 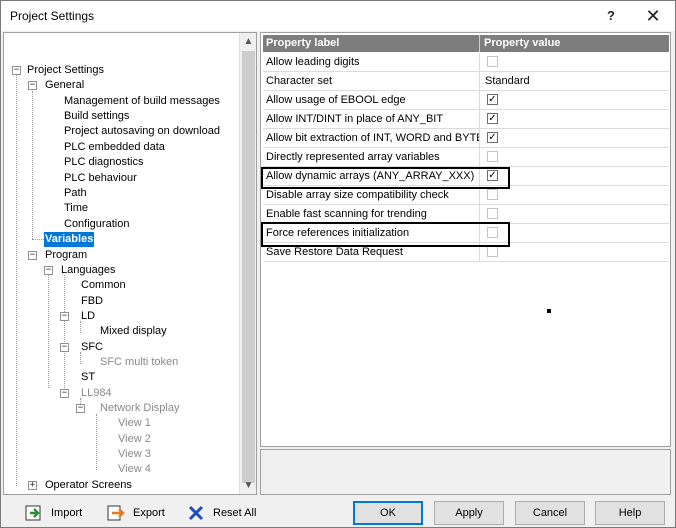 What do you see at coordinates (116, 513) in the screenshot?
I see `export-icon` at bounding box center [116, 513].